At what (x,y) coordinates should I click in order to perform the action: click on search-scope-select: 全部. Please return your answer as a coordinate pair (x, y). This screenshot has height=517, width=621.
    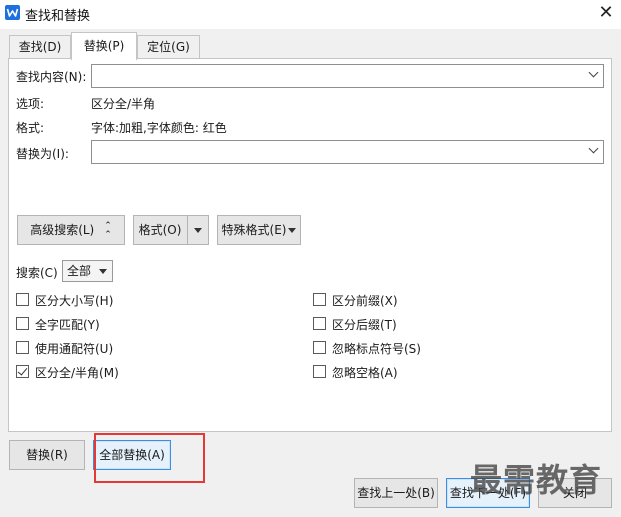
    Looking at the image, I should click on (87, 271).